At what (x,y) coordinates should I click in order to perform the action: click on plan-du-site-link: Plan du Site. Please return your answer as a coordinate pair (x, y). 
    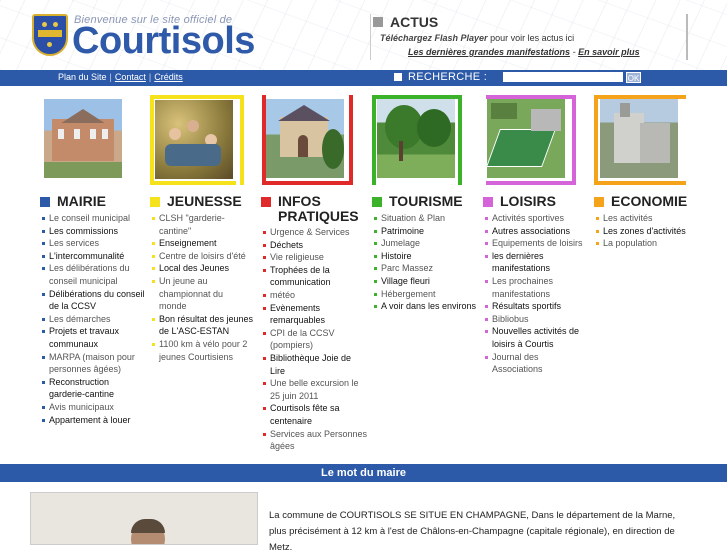
    Looking at the image, I should click on (82, 77).